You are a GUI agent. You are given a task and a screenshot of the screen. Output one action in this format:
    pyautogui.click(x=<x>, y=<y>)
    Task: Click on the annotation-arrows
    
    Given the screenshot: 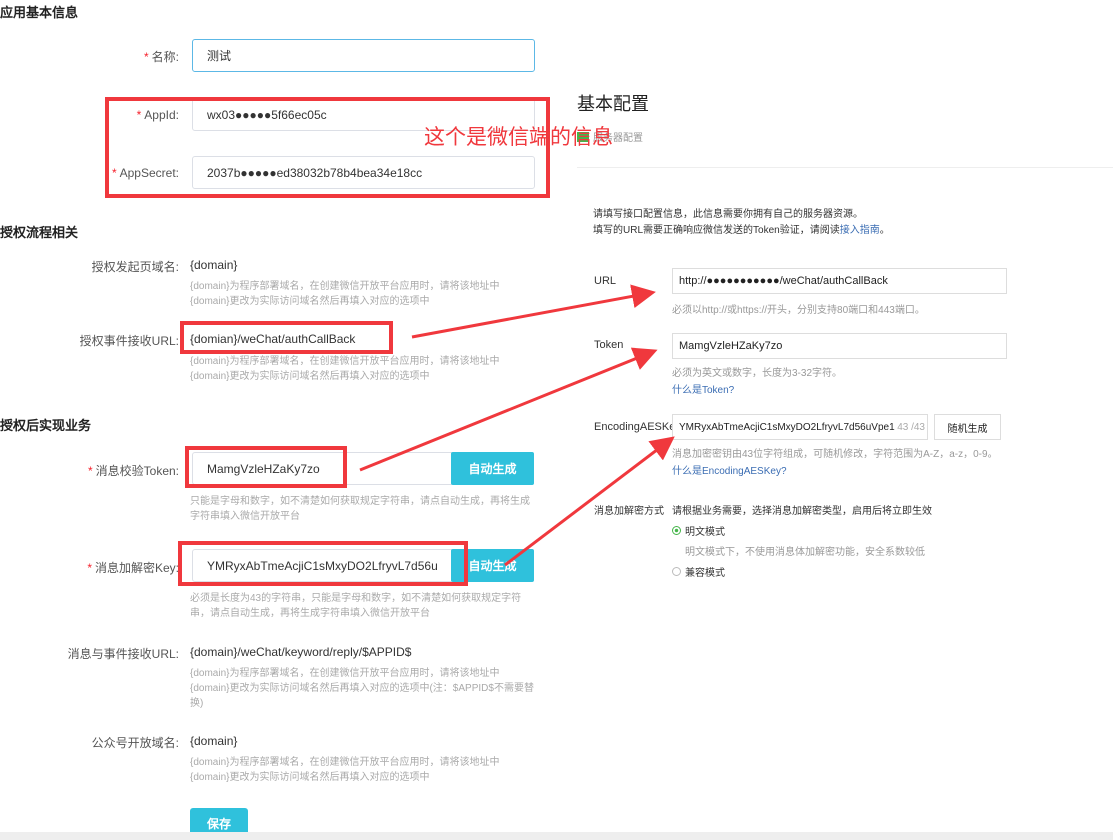 What is the action you would take?
    pyautogui.click(x=517, y=425)
    